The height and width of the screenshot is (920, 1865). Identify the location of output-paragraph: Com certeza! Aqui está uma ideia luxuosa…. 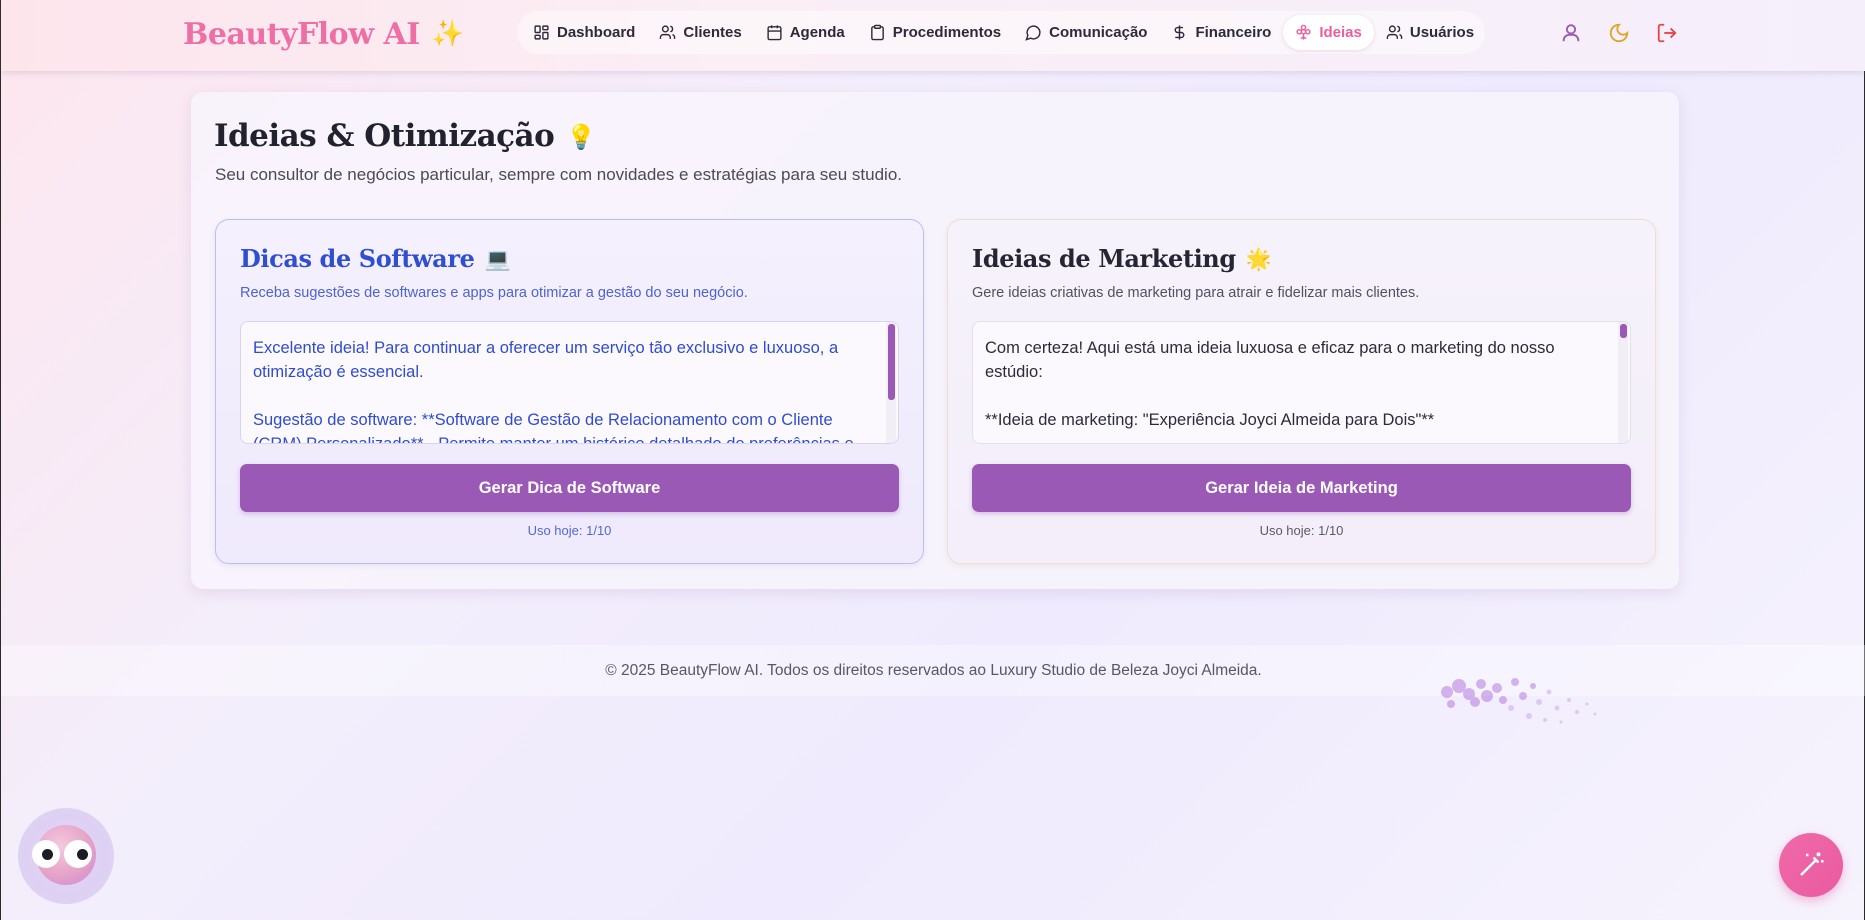
(1270, 360).